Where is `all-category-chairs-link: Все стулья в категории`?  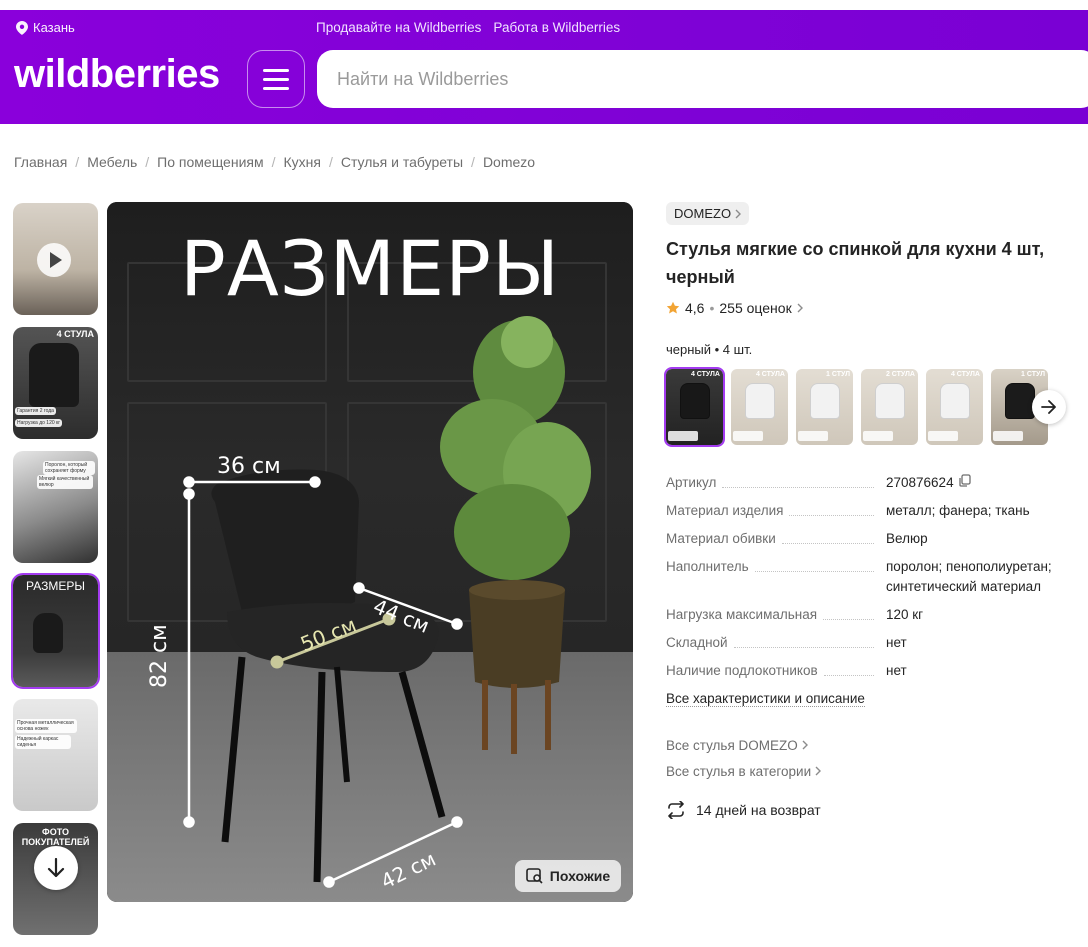 all-category-chairs-link: Все стулья в категории is located at coordinates (876, 771).